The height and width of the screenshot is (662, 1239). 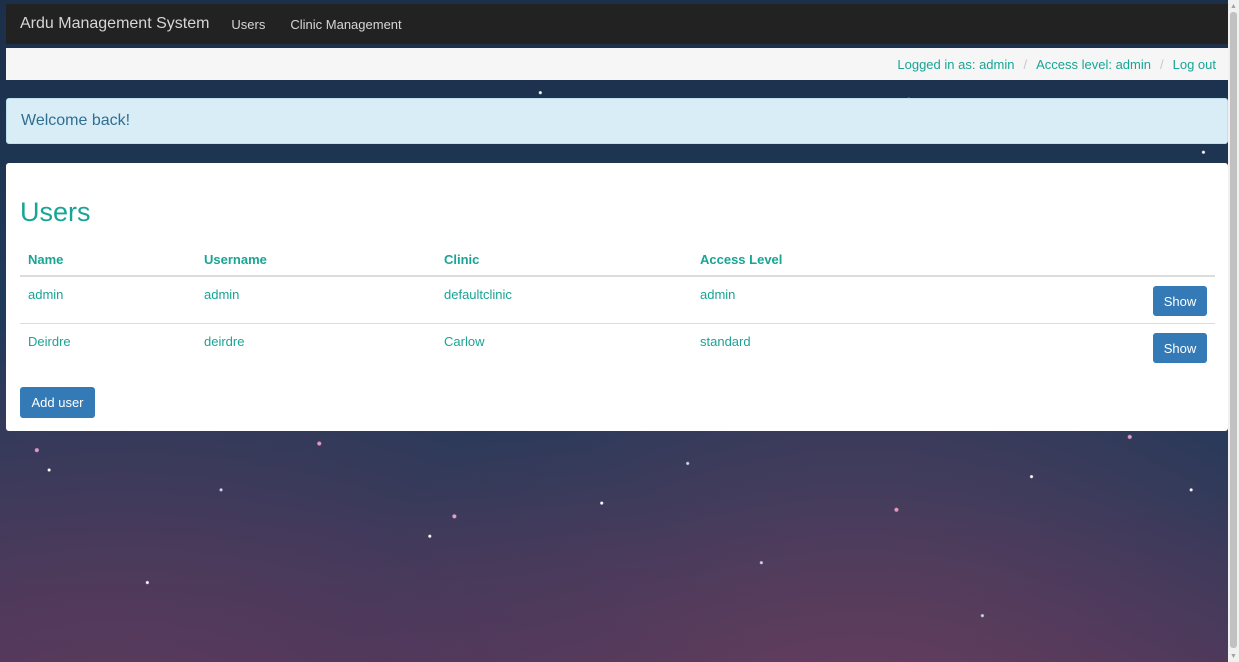 I want to click on access-level-label: Access level: admin, so click(x=1093, y=64).